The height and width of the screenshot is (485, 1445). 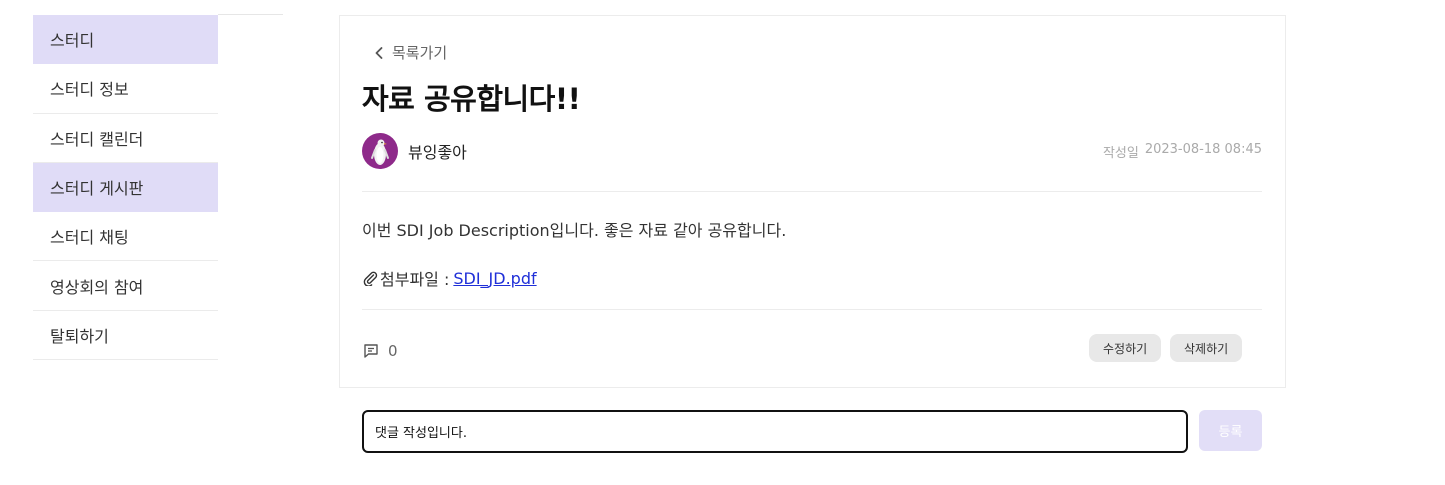 I want to click on comment-count-value: 0, so click(x=393, y=351).